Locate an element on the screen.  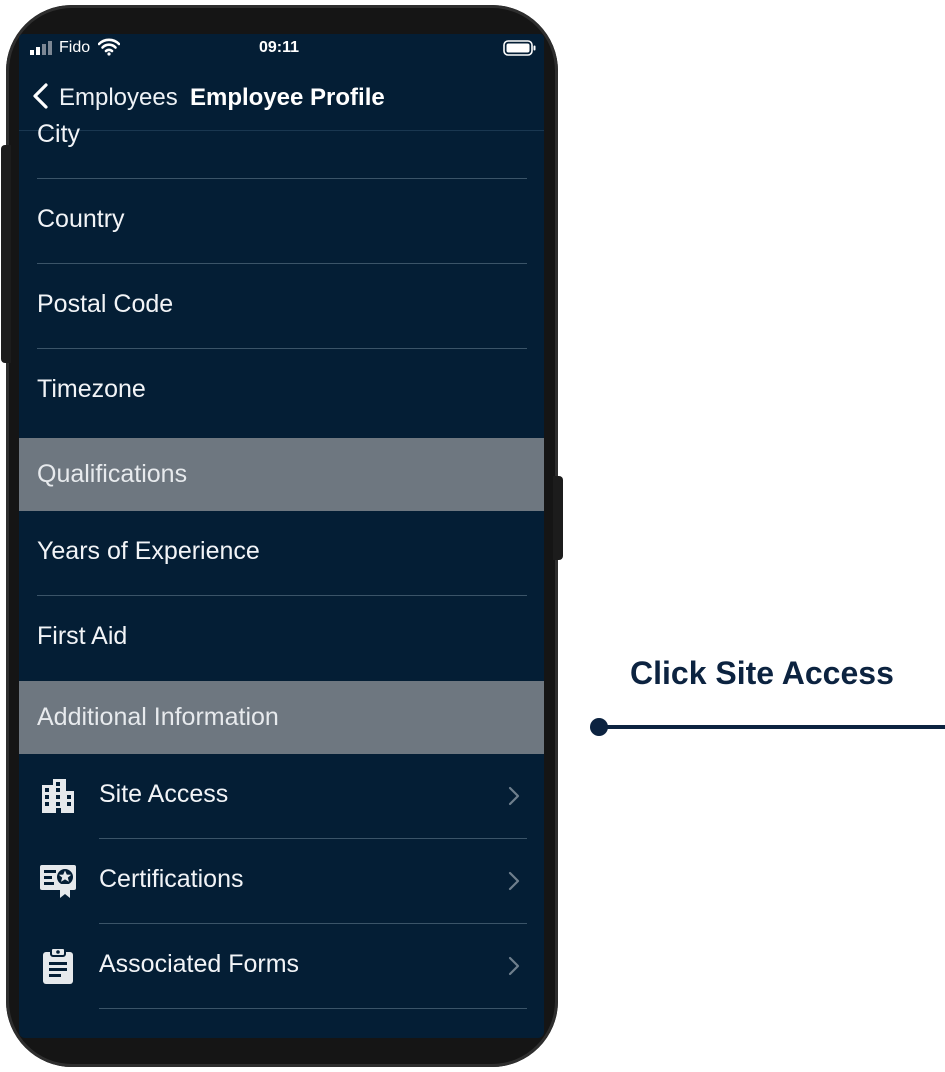
phone-power-button is located at coordinates (558, 518).